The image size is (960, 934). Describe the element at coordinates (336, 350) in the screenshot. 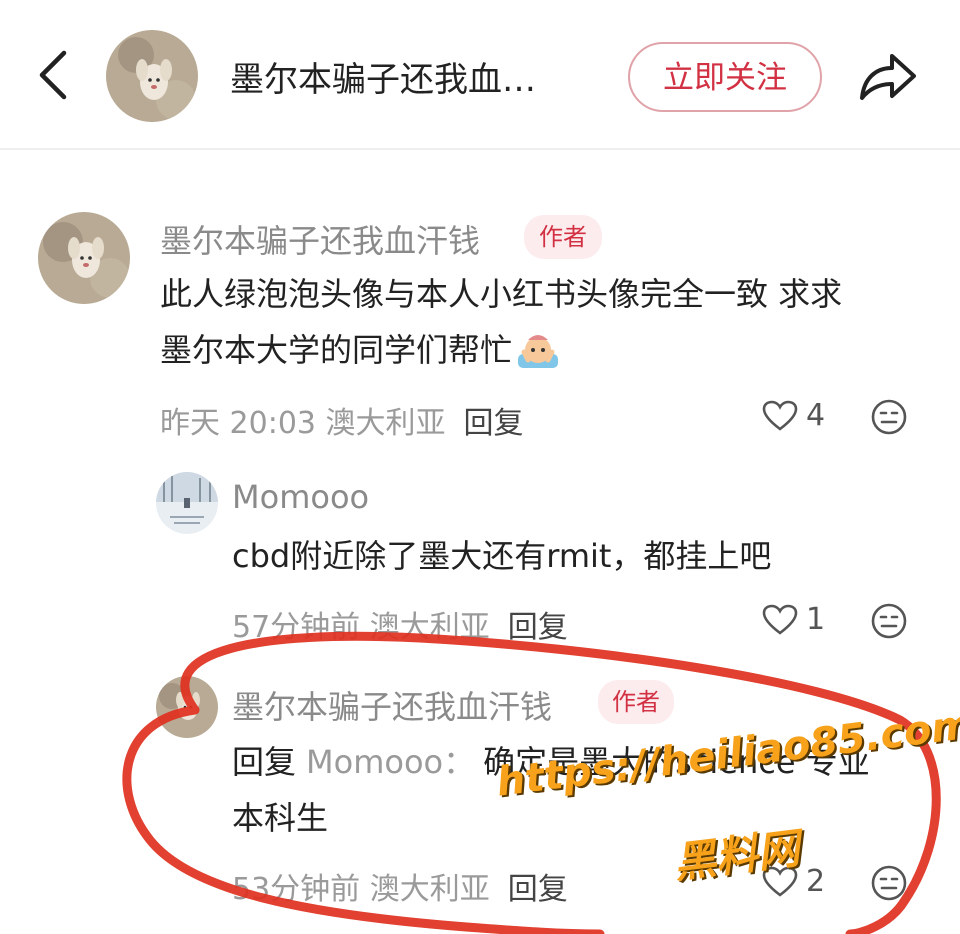

I see `comment-text: 墨尔本大学的同学们帮忙` at that location.